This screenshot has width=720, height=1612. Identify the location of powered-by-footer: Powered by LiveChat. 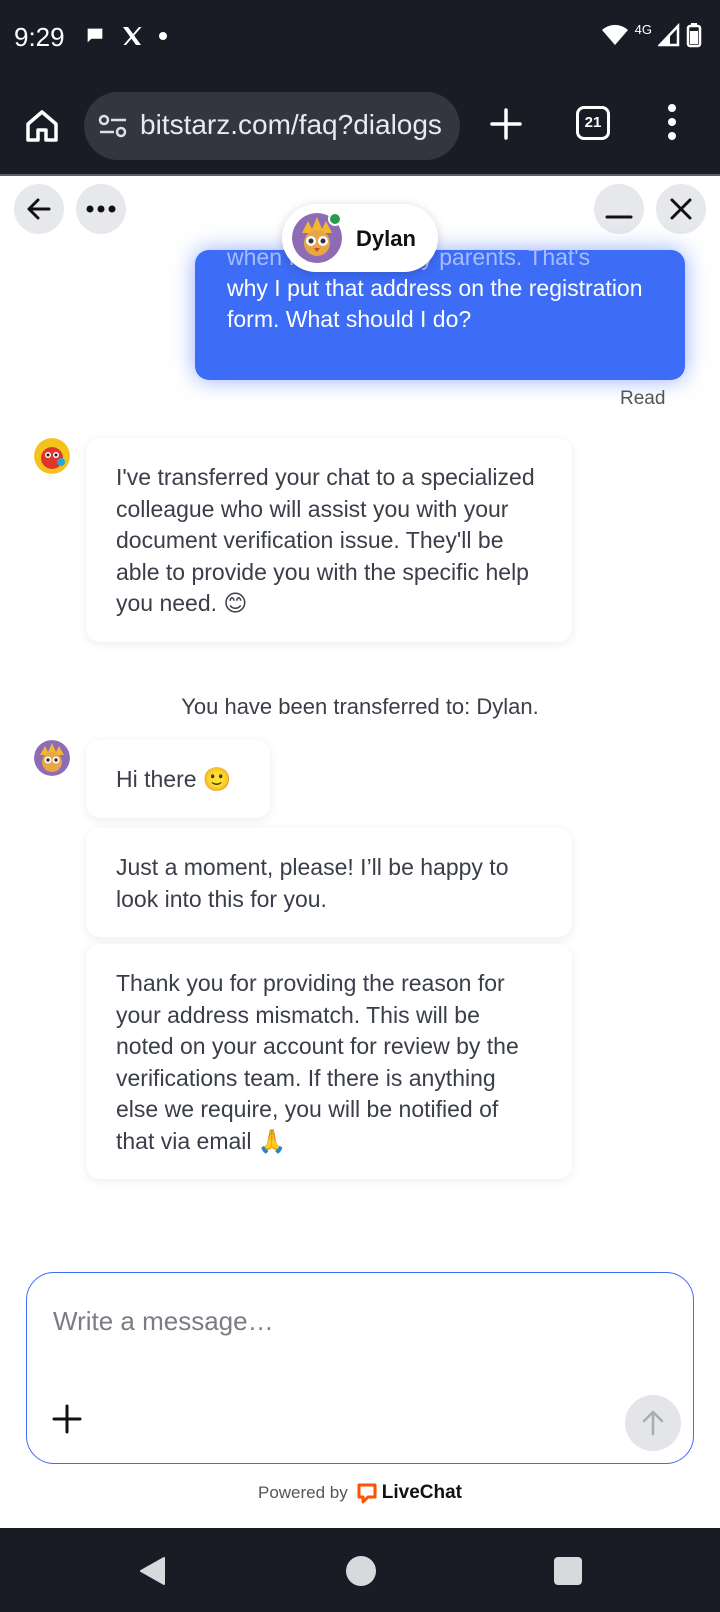
(360, 1493).